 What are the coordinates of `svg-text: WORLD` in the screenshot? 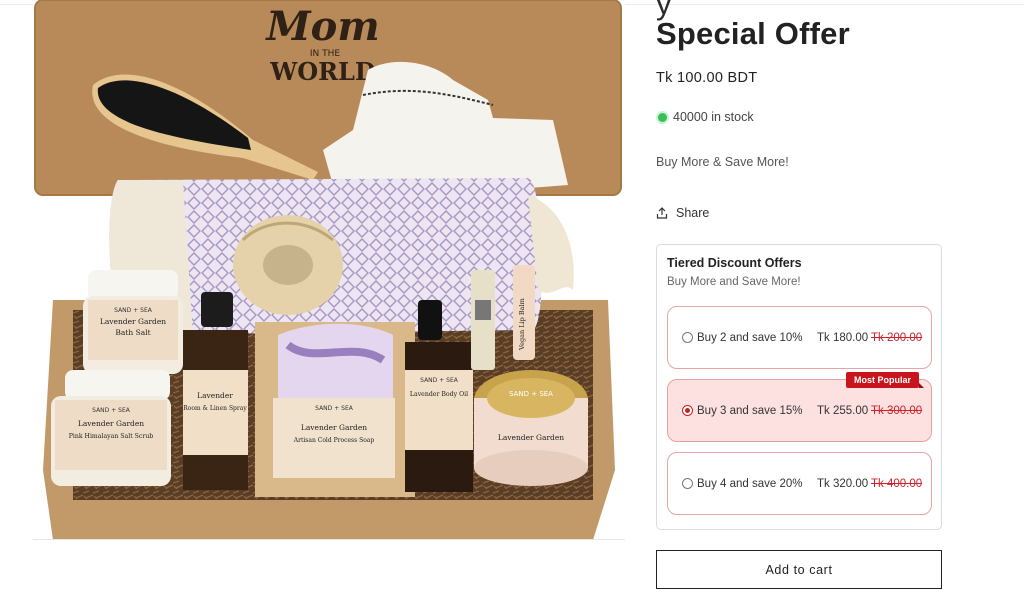 It's located at (322, 71).